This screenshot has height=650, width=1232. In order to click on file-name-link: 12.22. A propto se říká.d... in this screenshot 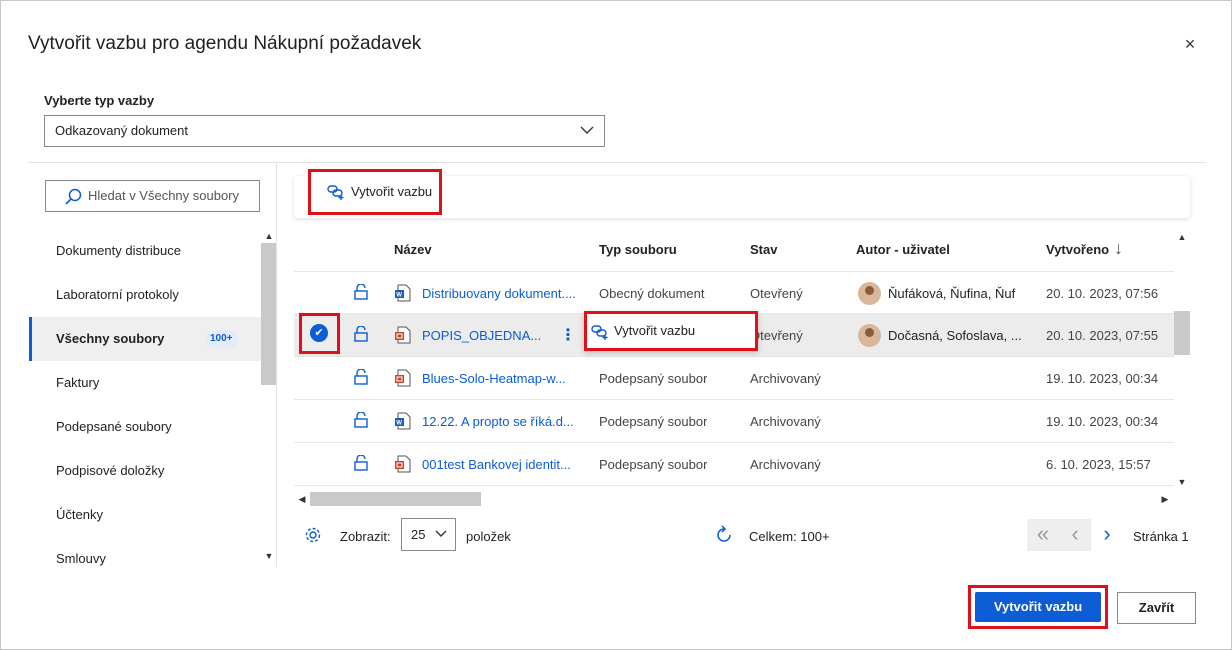, I will do `click(502, 421)`.